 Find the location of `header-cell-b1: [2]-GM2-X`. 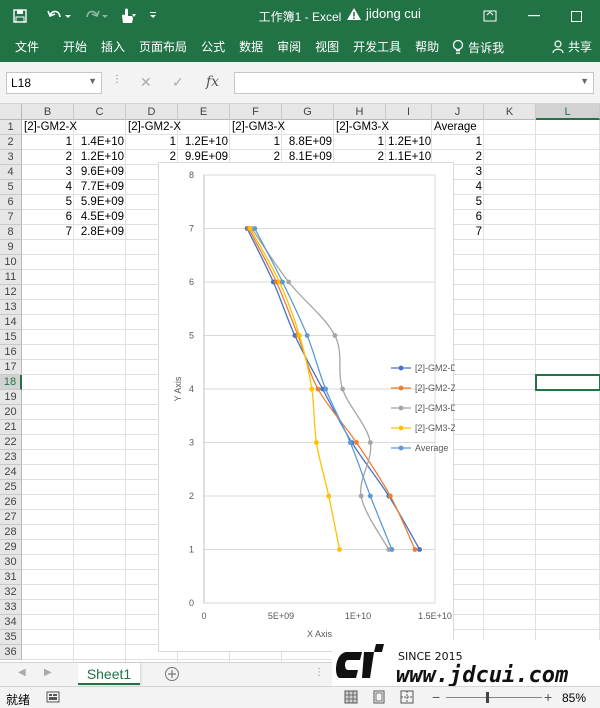

header-cell-b1: [2]-GM2-X is located at coordinates (50, 127).